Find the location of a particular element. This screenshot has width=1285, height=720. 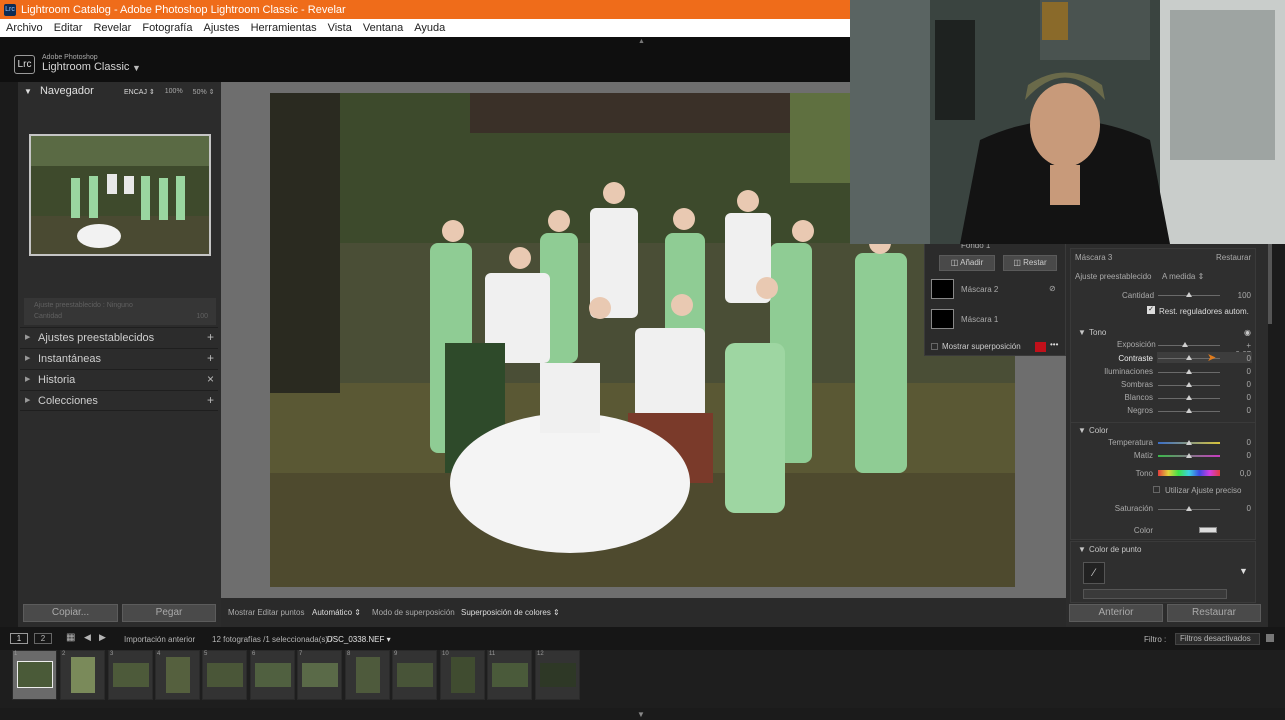

temperature-slider-knob is located at coordinates (1189, 442).